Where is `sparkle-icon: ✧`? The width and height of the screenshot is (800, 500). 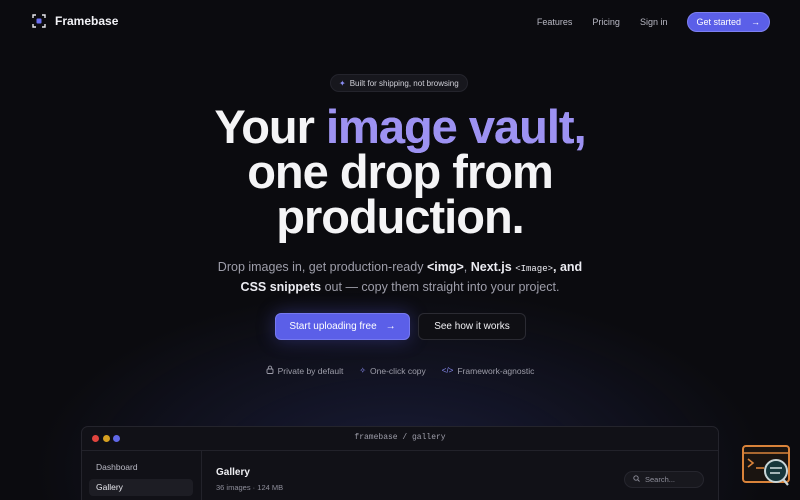 sparkle-icon: ✧ is located at coordinates (363, 370).